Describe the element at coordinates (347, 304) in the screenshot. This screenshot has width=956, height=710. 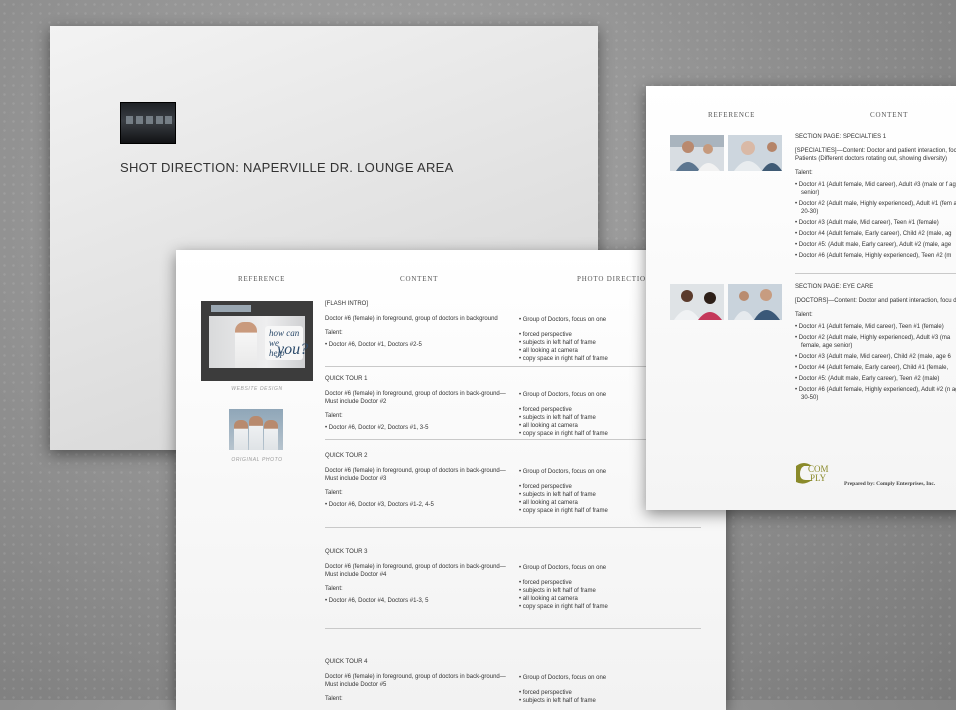
I see `section-title: [FLASH INTRO]` at that location.